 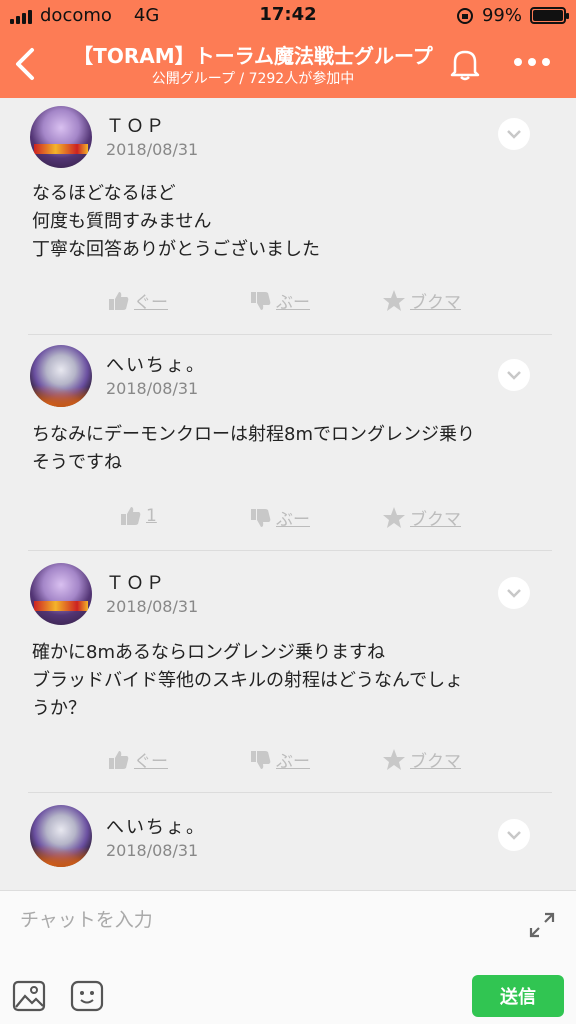 I want to click on back-arrow-icon, so click(x=26, y=64).